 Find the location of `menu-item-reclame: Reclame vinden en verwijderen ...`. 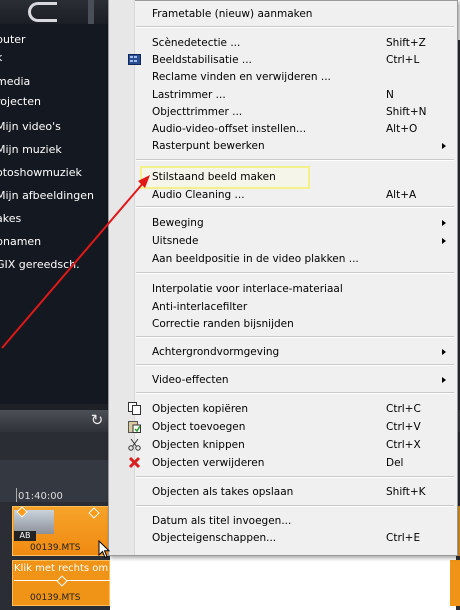

menu-item-reclame: Reclame vinden en verwijderen ... is located at coordinates (283, 77).